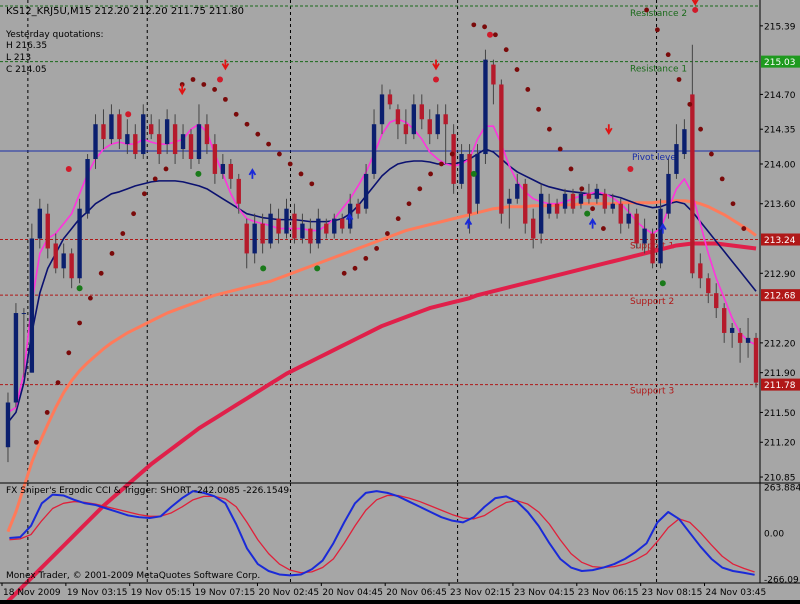 Image resolution: width=800 pixels, height=604 pixels. What do you see at coordinates (780, 165) in the screenshot?
I see `price-tick-label: 214.00` at bounding box center [780, 165].